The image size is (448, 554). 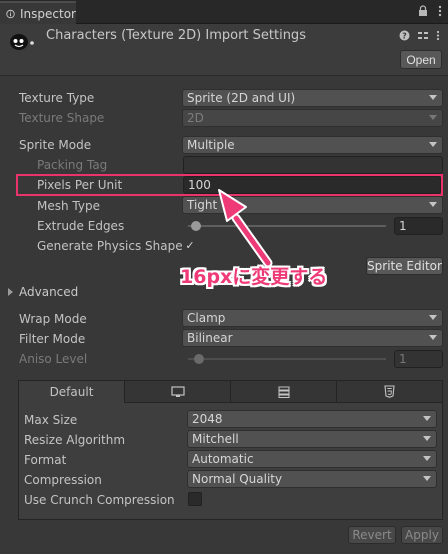 I want to click on extrude-edges-label: Extrude Edges, so click(x=81, y=226).